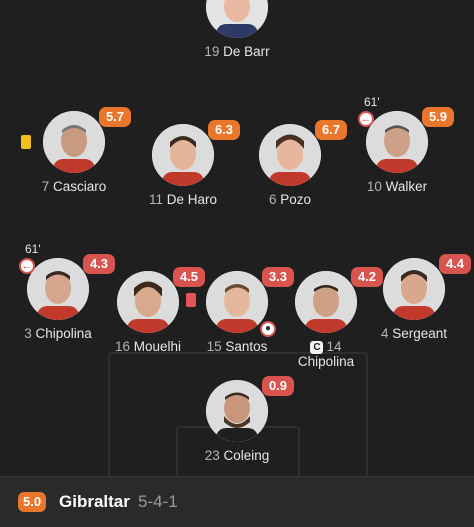 This screenshot has height=527, width=474. I want to click on yellow-card-icon, so click(26, 142).